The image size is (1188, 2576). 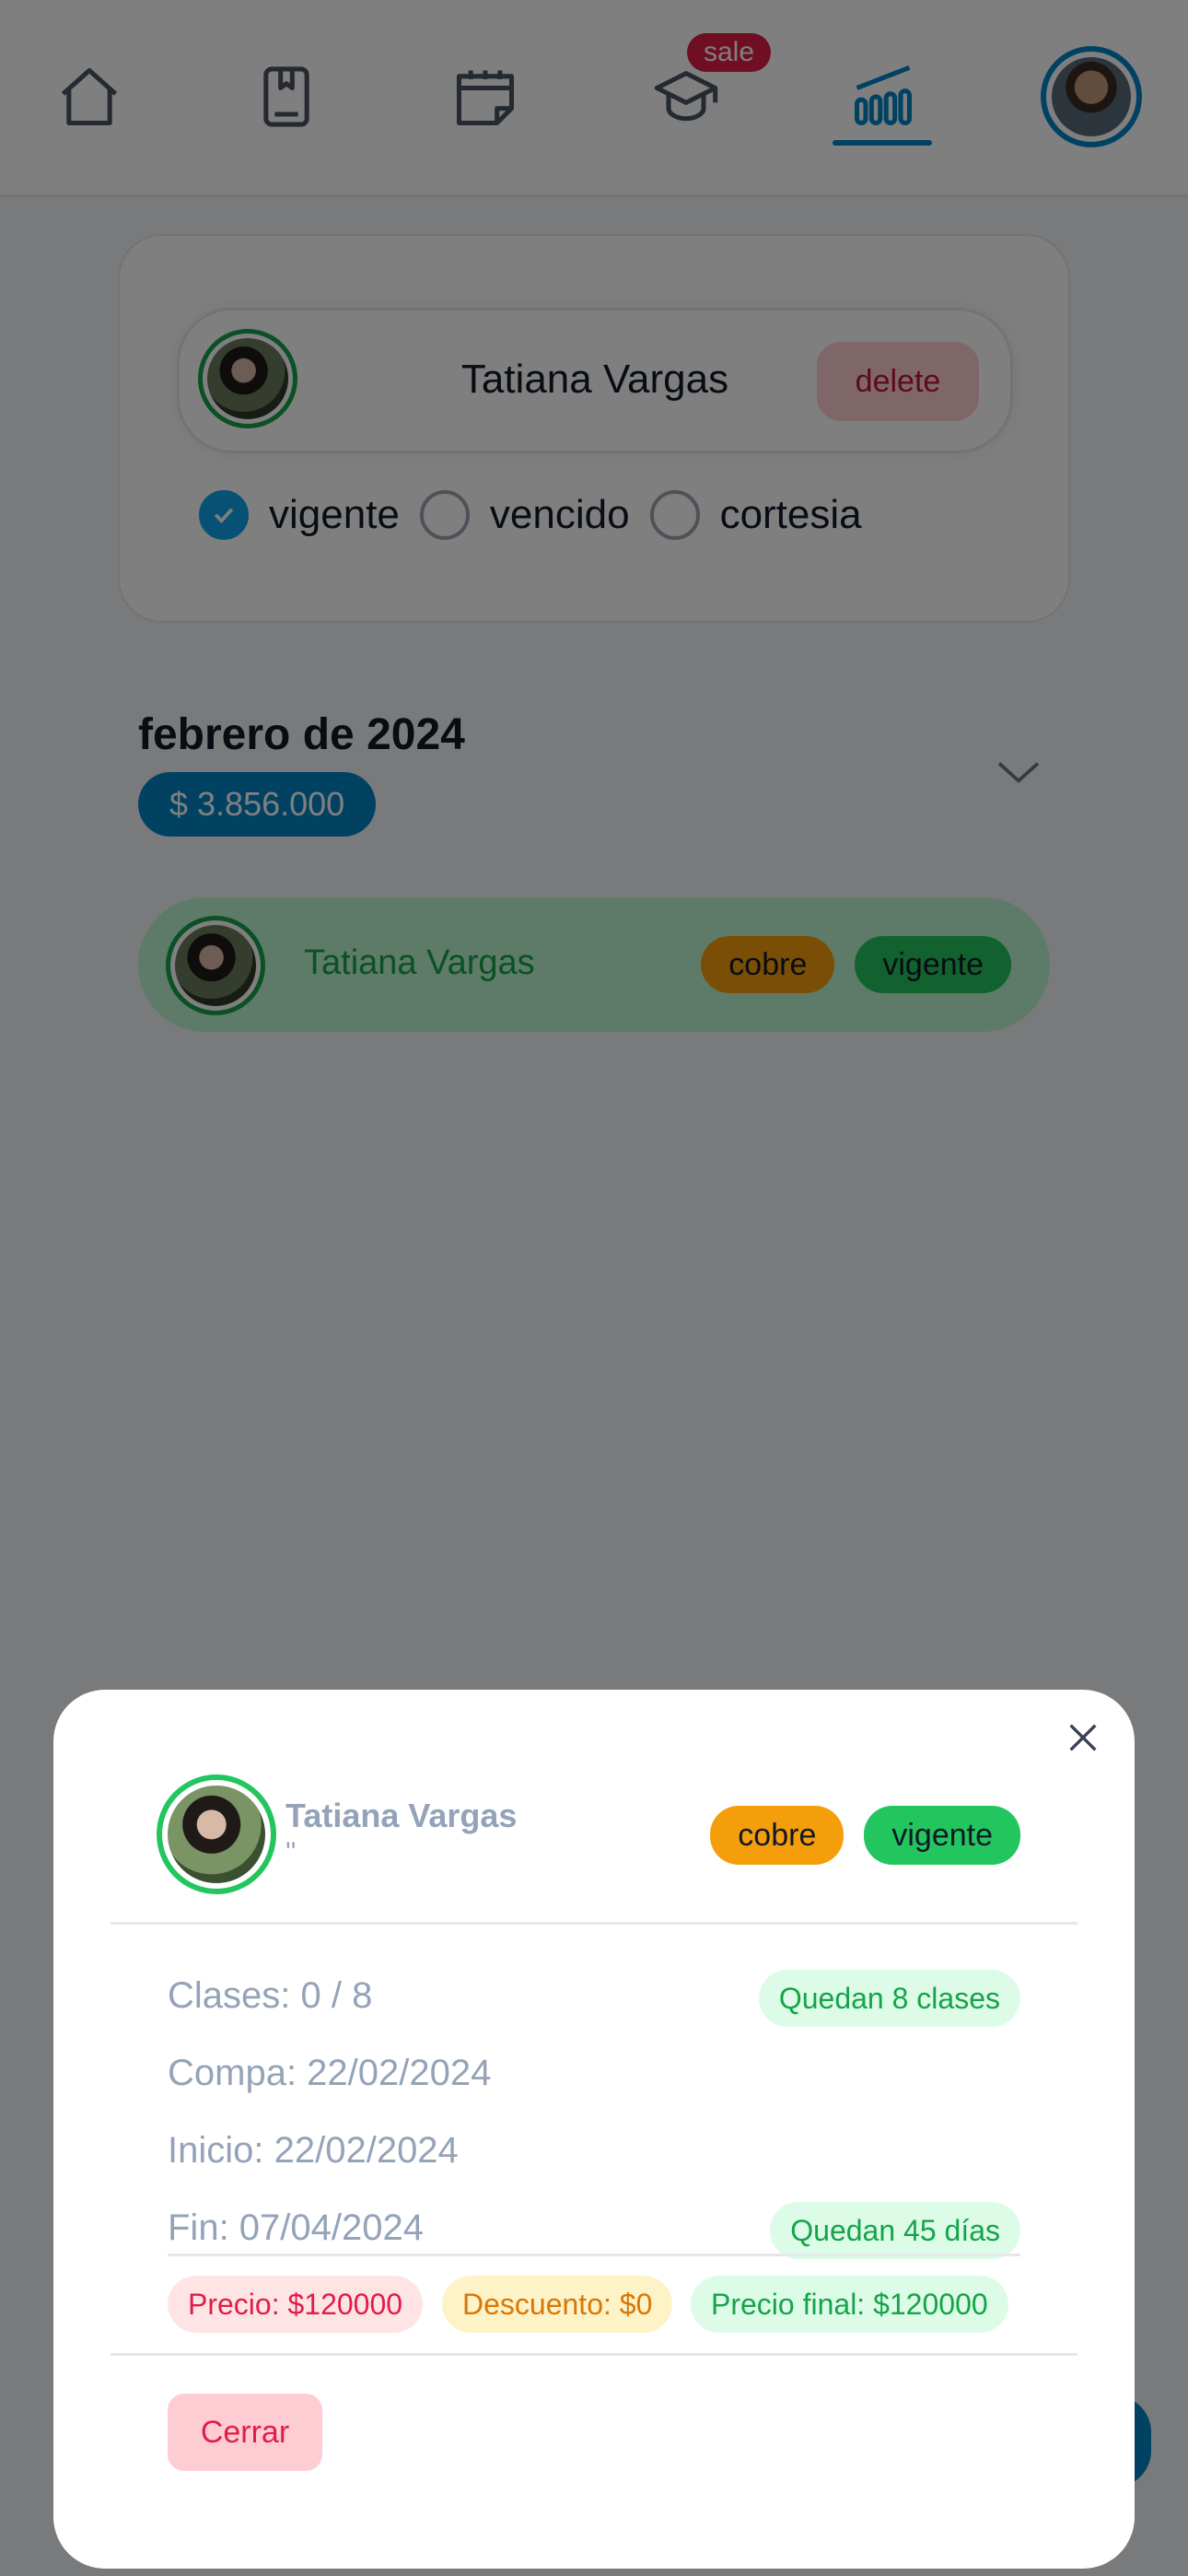 I want to click on modal-tag-cobre: cobre, so click(x=777, y=1835).